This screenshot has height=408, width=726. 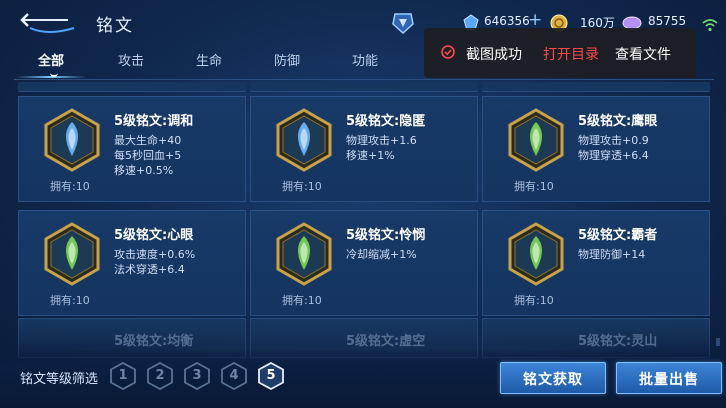 I want to click on level-number: 1, so click(x=123, y=375).